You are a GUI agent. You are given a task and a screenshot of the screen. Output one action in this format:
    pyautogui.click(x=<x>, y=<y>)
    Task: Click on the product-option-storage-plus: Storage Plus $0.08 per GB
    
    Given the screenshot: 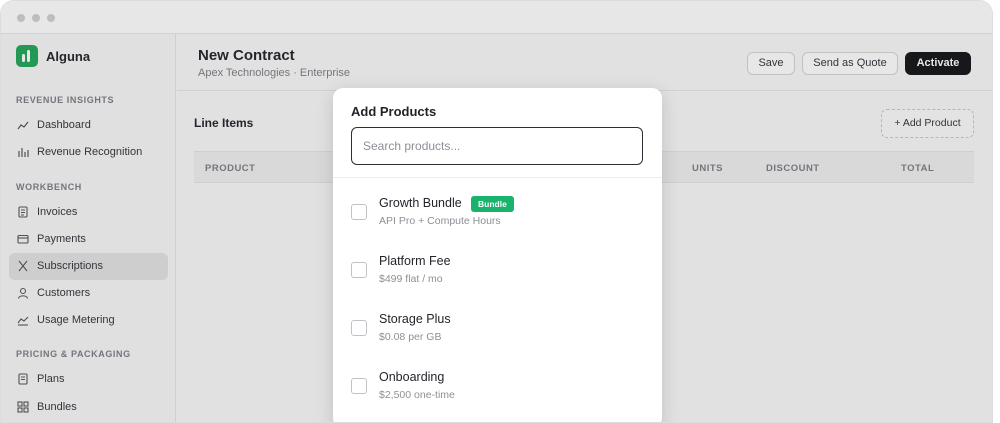 What is the action you would take?
    pyautogui.click(x=497, y=341)
    